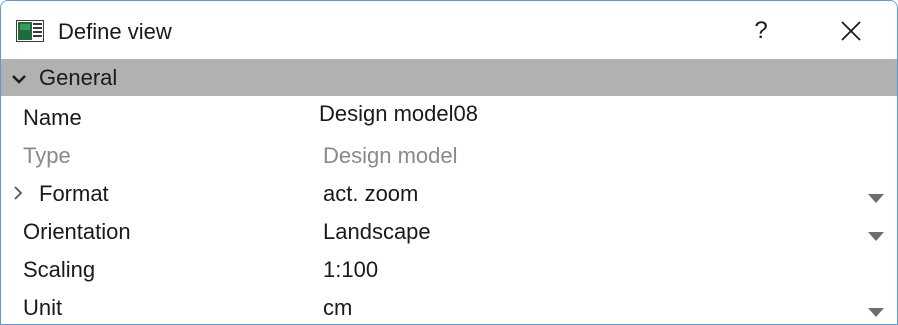 Image resolution: width=898 pixels, height=325 pixels. I want to click on property-label: Orientation, so click(77, 231).